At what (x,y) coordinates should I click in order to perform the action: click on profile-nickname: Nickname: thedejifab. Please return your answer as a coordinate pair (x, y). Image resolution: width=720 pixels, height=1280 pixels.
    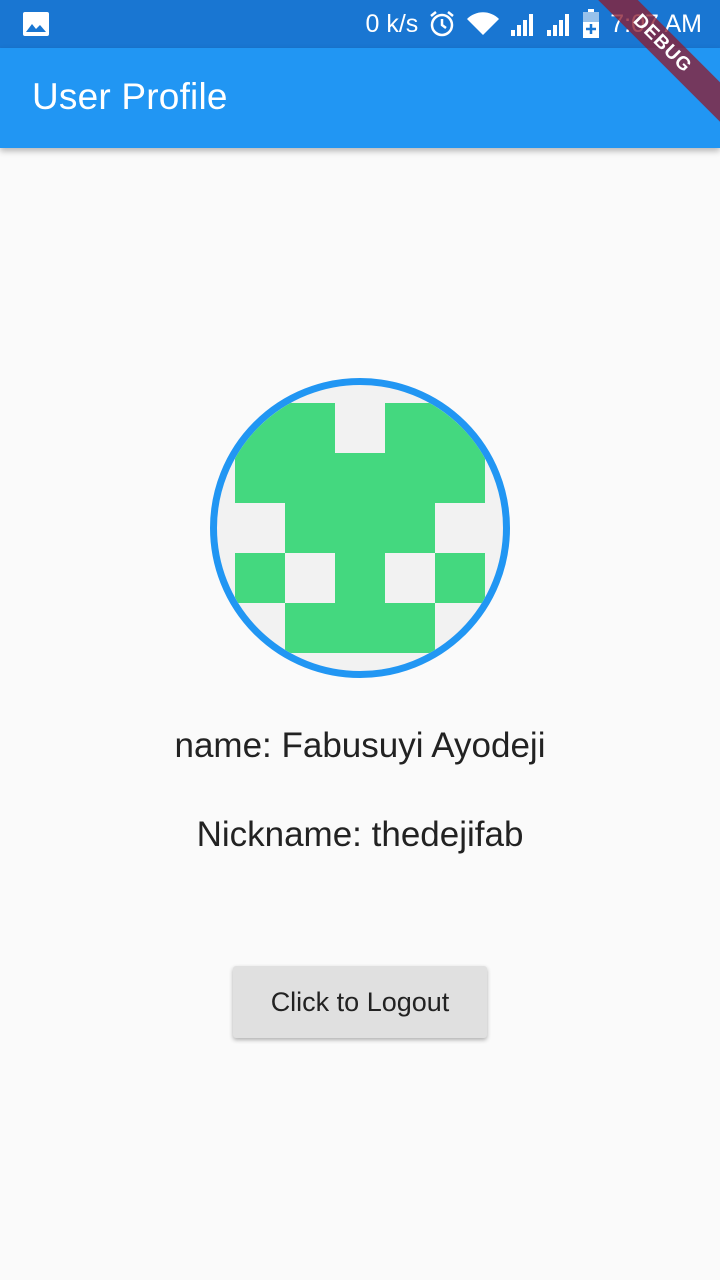
    Looking at the image, I should click on (360, 834).